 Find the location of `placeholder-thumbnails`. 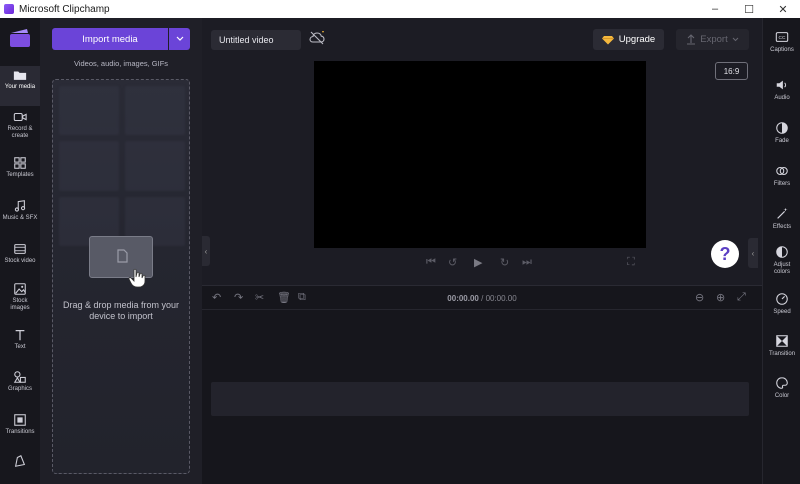

placeholder-thumbnails is located at coordinates (122, 166).